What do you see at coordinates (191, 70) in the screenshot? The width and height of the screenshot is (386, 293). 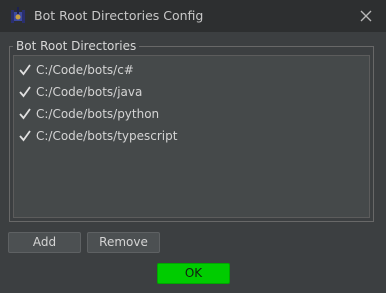 I see `list-item: C:/Code/bots/c#` at bounding box center [191, 70].